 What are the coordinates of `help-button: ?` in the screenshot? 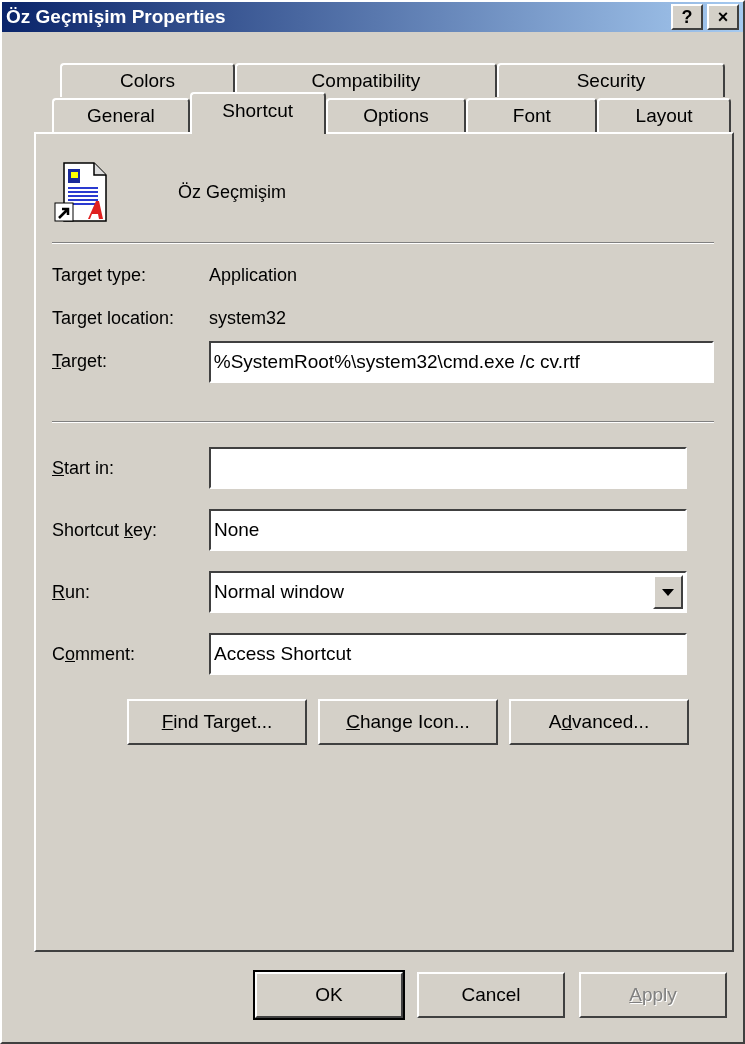 It's located at (687, 17).